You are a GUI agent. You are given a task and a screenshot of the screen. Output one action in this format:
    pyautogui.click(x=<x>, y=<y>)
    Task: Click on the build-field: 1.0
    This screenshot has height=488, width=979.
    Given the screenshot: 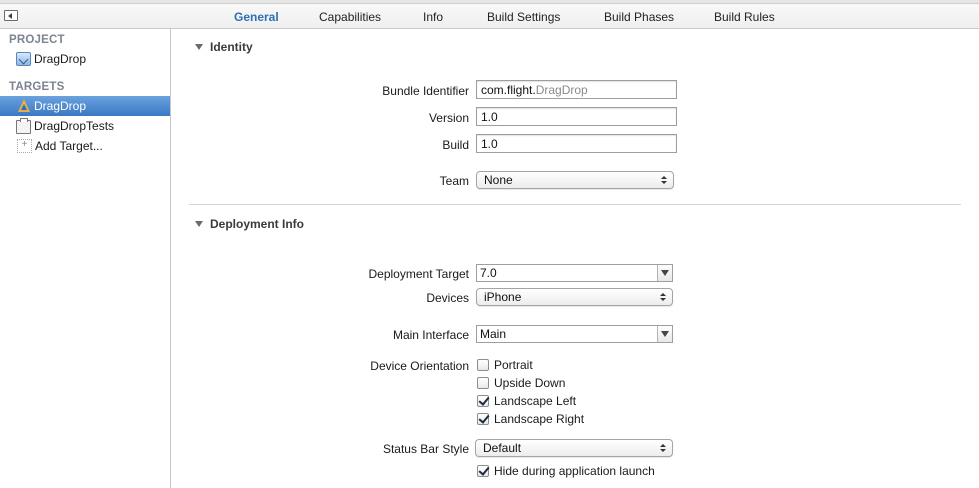 What is the action you would take?
    pyautogui.click(x=576, y=143)
    